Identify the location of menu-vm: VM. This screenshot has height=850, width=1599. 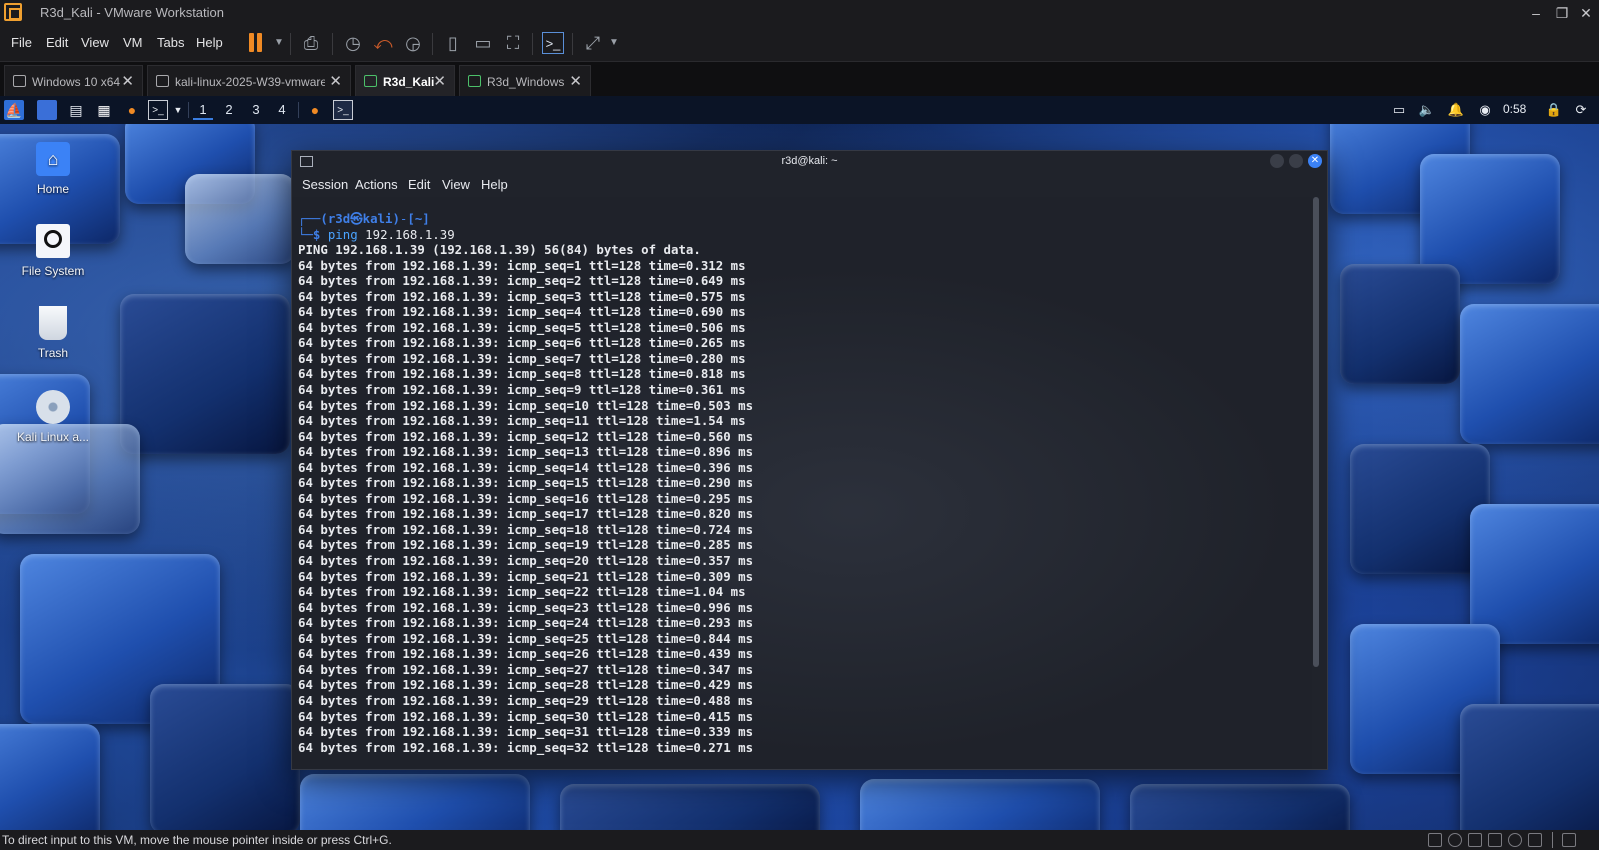
(133, 42).